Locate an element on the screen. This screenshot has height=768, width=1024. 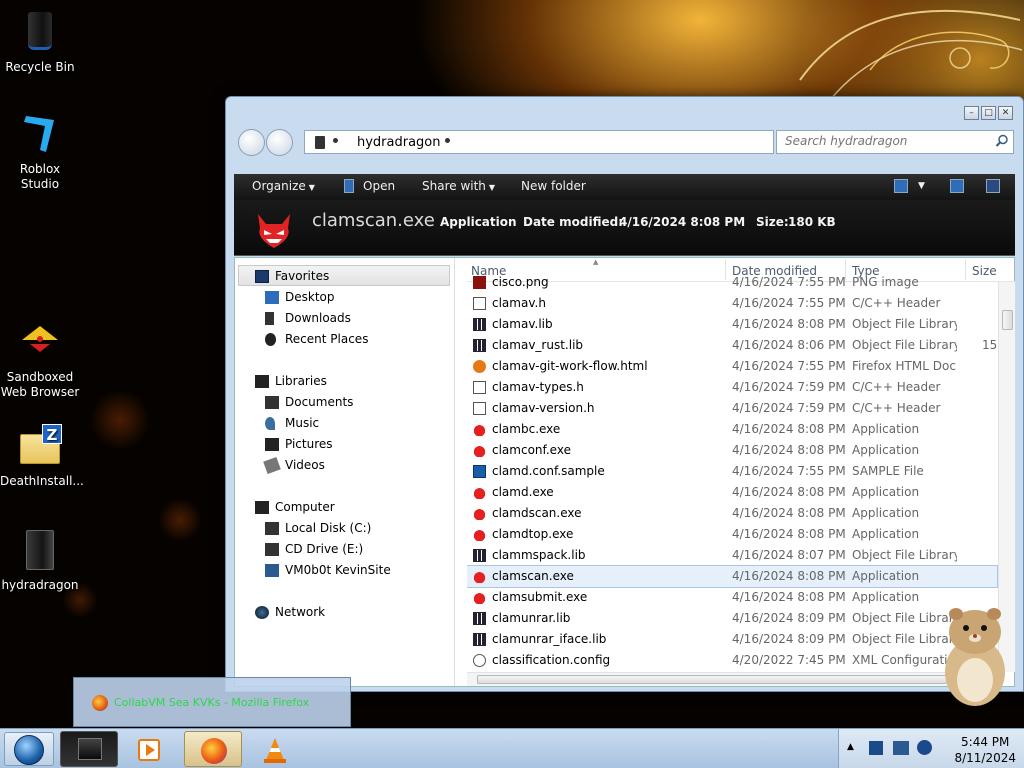
address-bar: hydradragon ▼ ⇆ is located at coordinates (566, 142).